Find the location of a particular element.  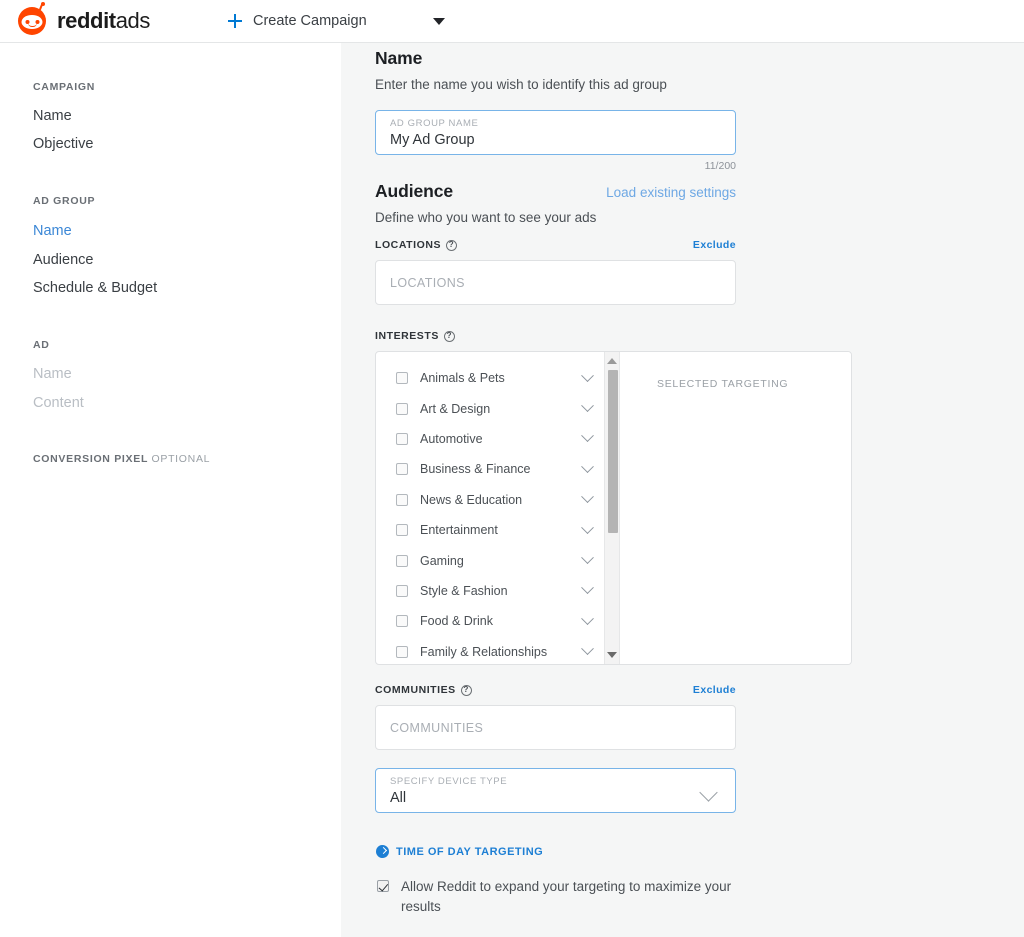

expand-targeting-checkbox is located at coordinates (383, 886).